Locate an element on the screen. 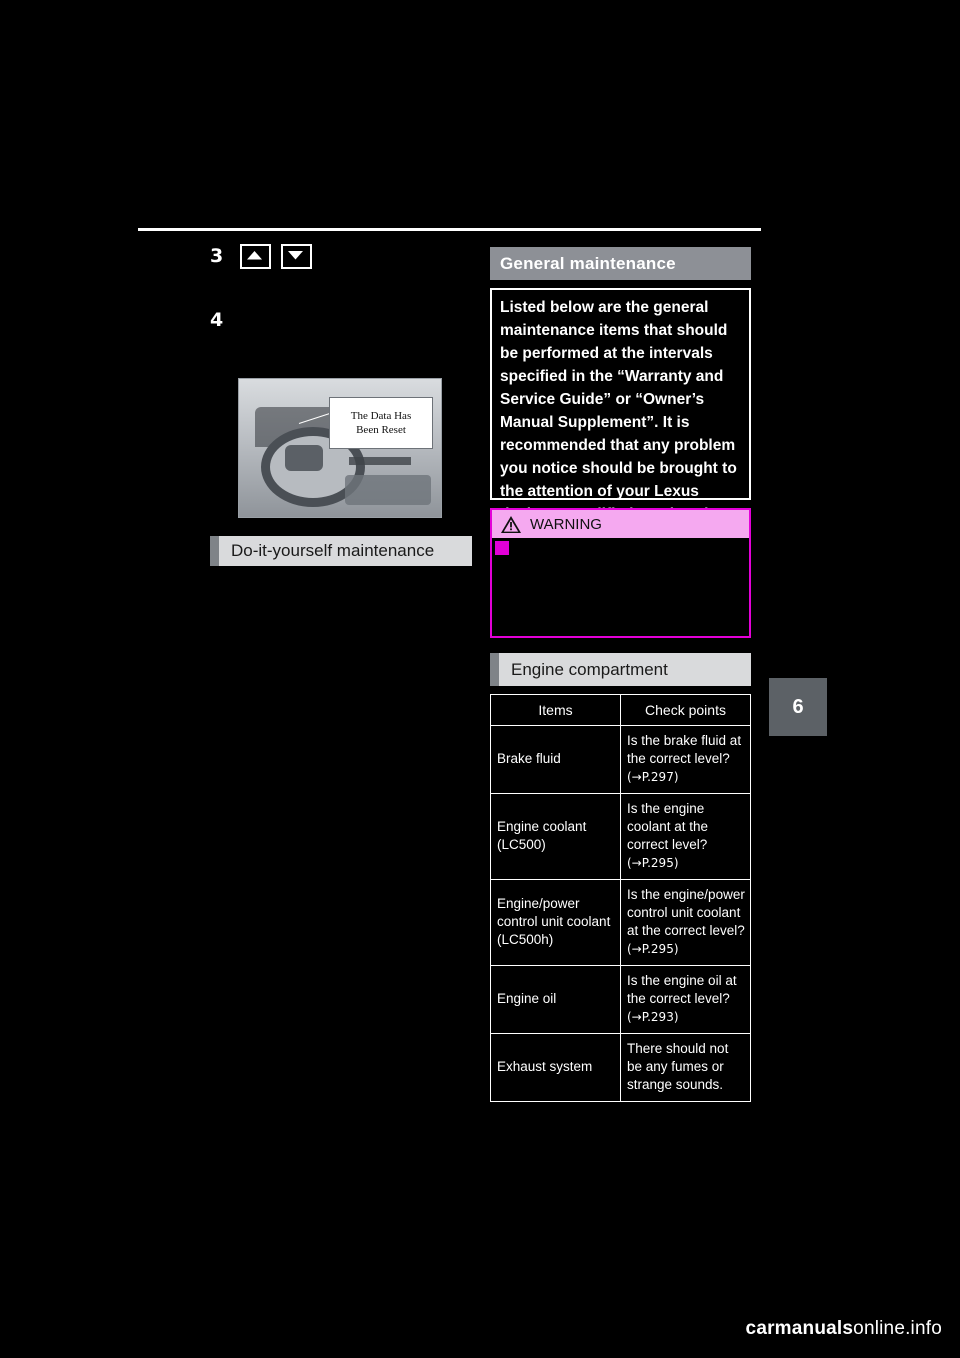 Image resolution: width=960 pixels, height=1358 pixels. page-reference: (→P.293) is located at coordinates (653, 1017).